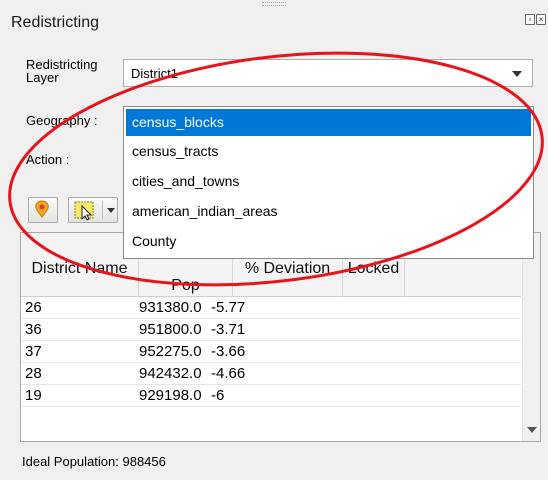  I want to click on cell-district: 37, so click(33, 351).